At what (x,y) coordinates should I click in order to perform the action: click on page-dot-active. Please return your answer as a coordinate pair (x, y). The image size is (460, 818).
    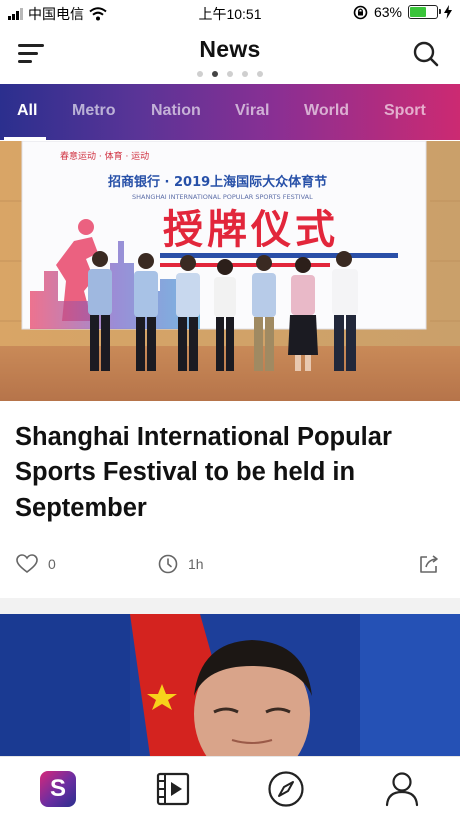
    Looking at the image, I should click on (215, 74).